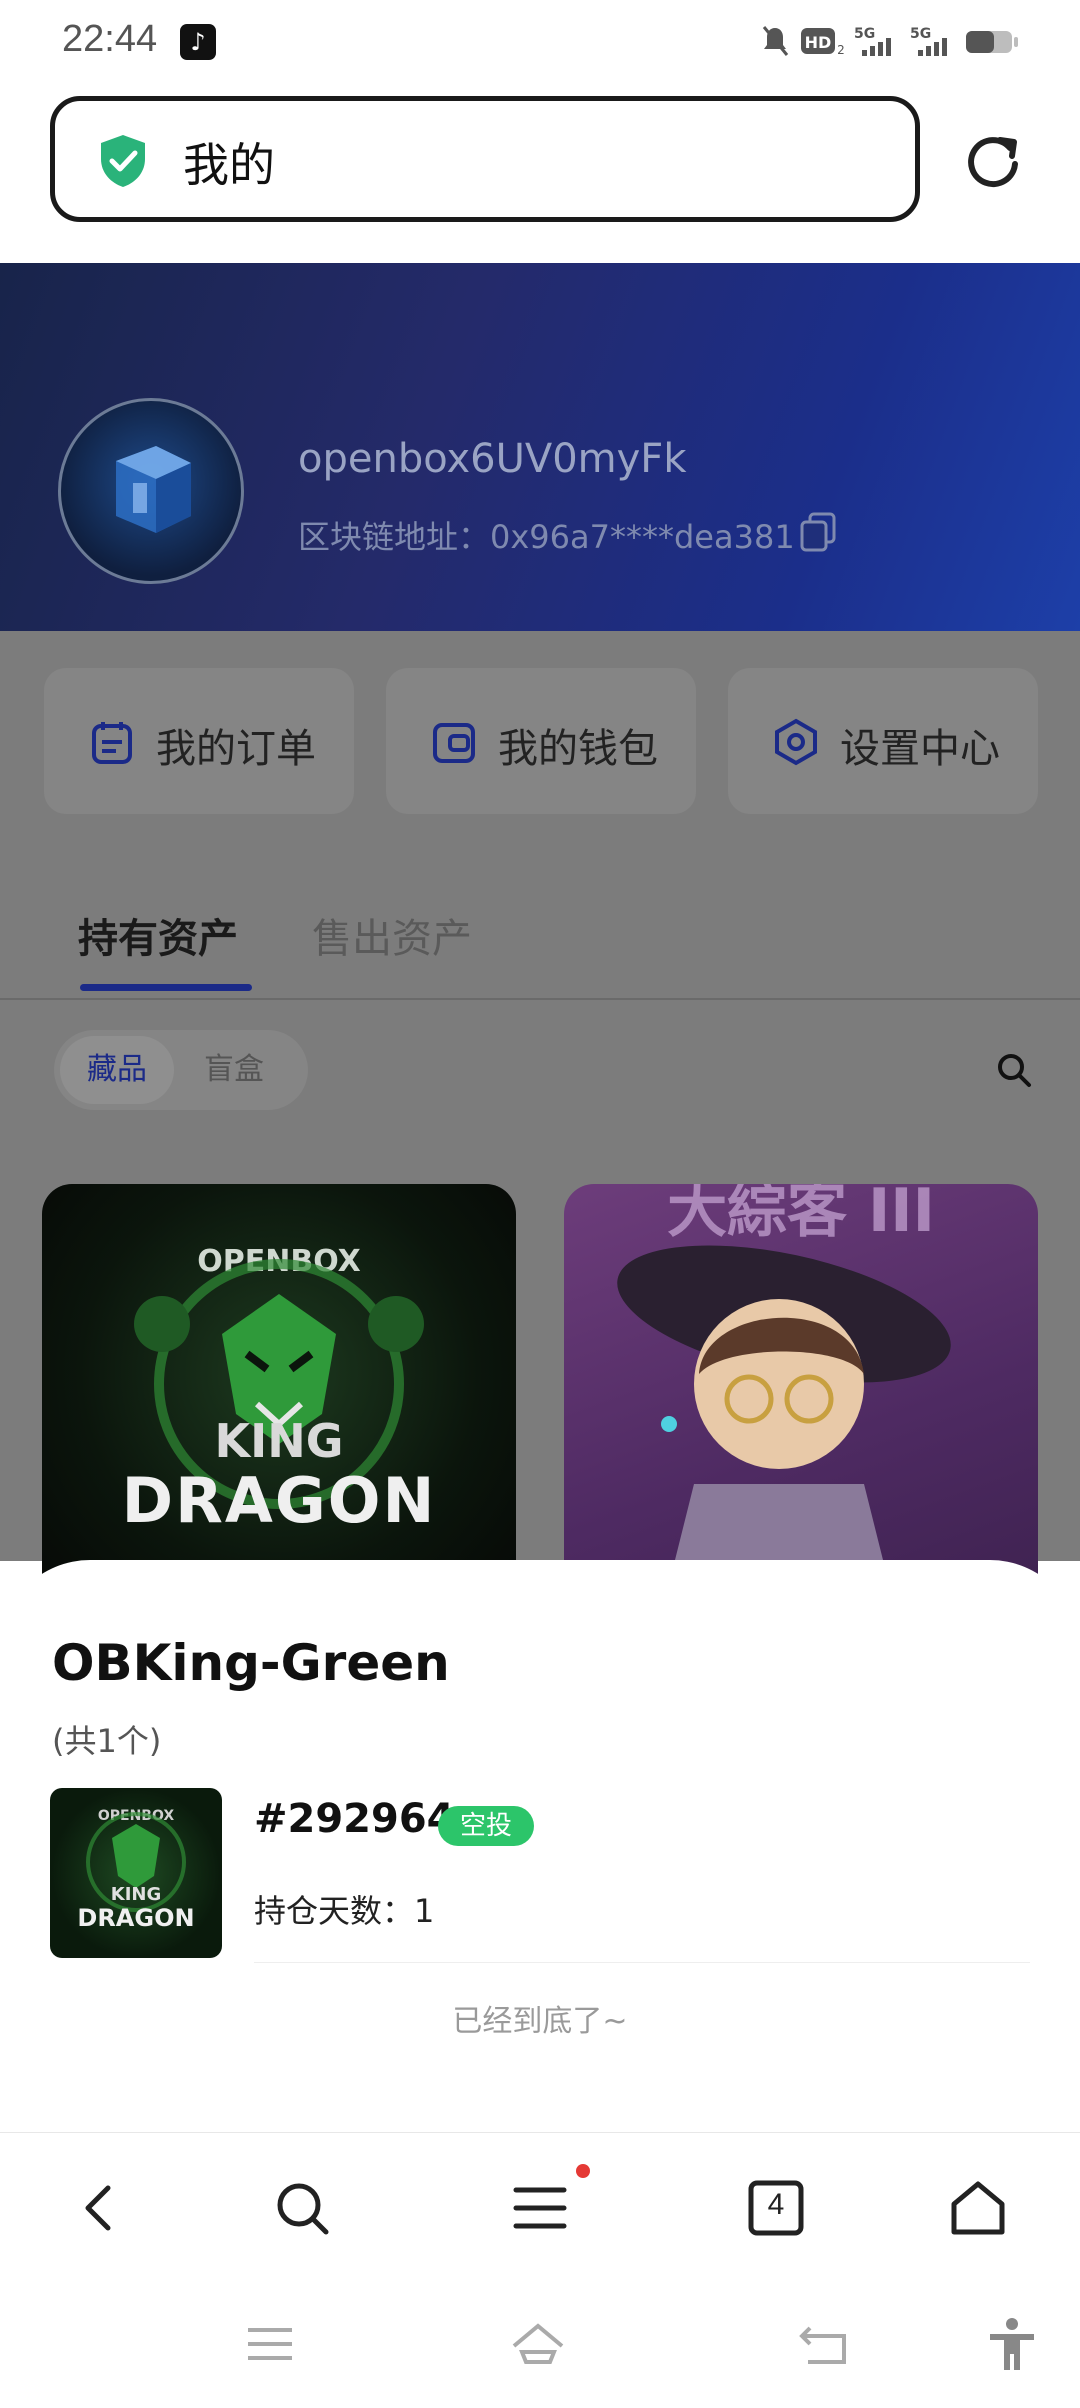 Image resolution: width=1080 pixels, height=2408 pixels. What do you see at coordinates (784, 1424) in the screenshot?
I see `character-artwork` at bounding box center [784, 1424].